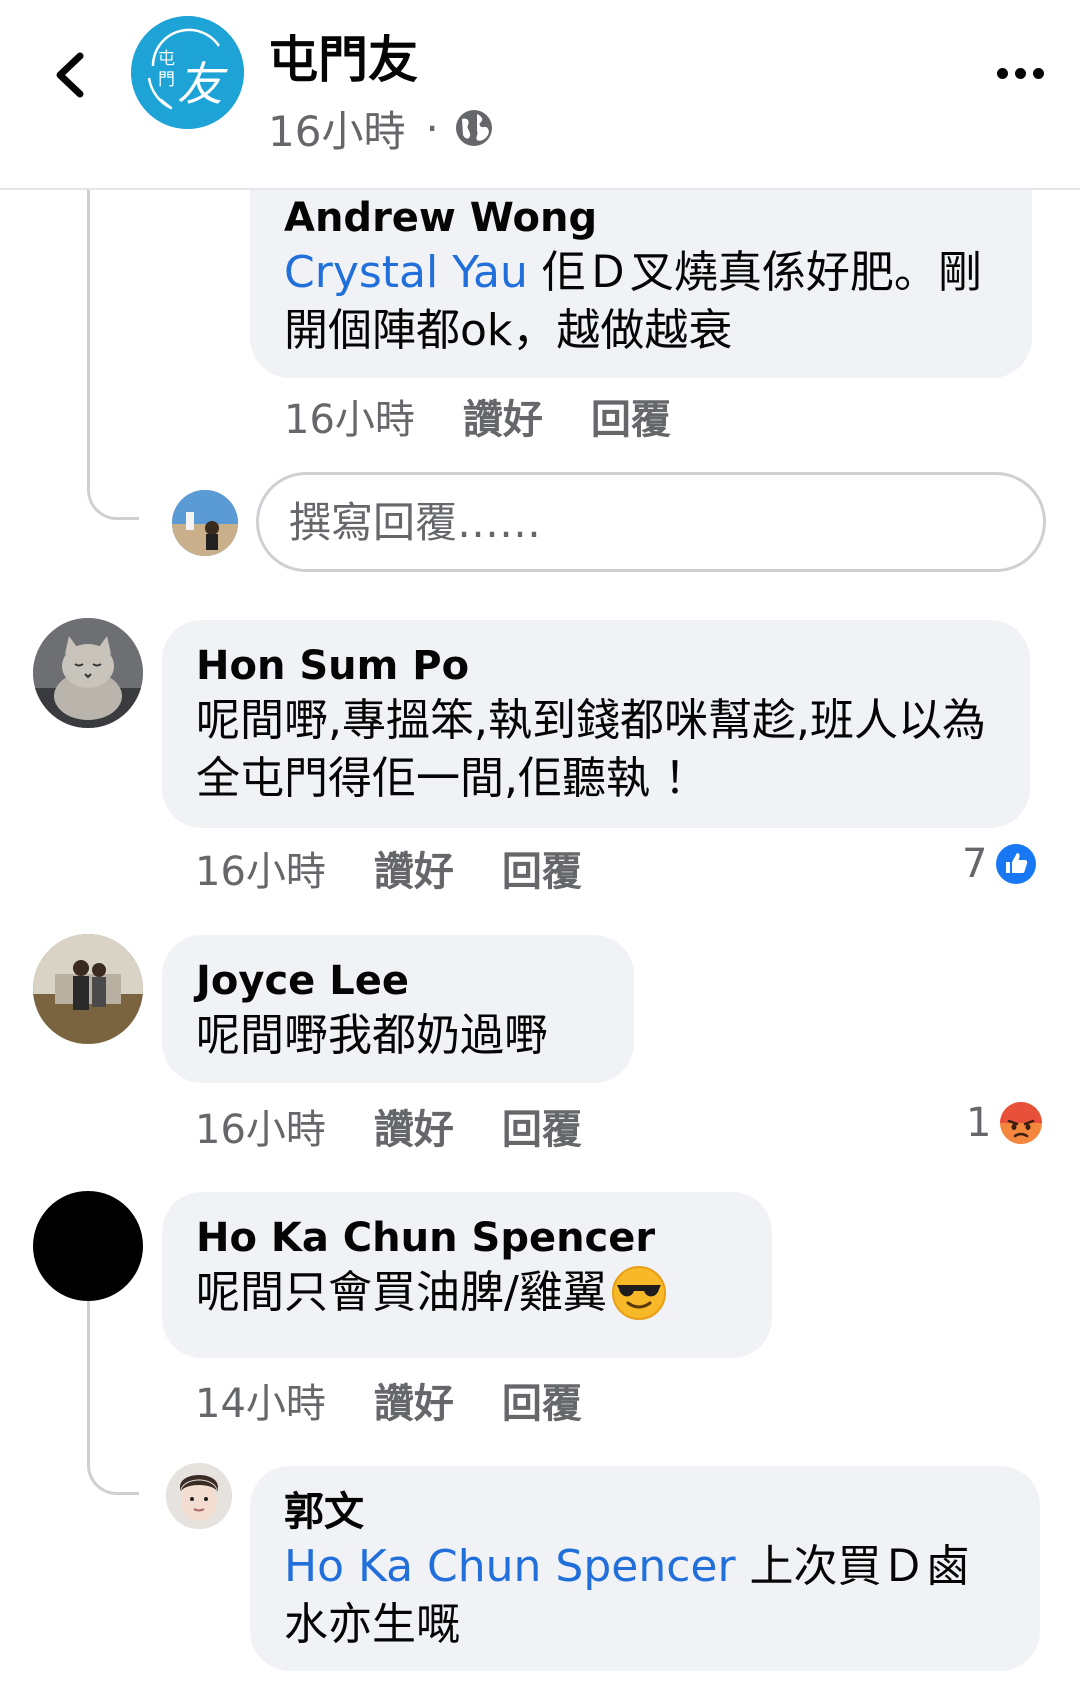 The height and width of the screenshot is (1689, 1080). I want to click on comment-text: Ho Ka Chun Spencer 上次買Ｄ鹵水亦生嘅, so click(627, 1595).